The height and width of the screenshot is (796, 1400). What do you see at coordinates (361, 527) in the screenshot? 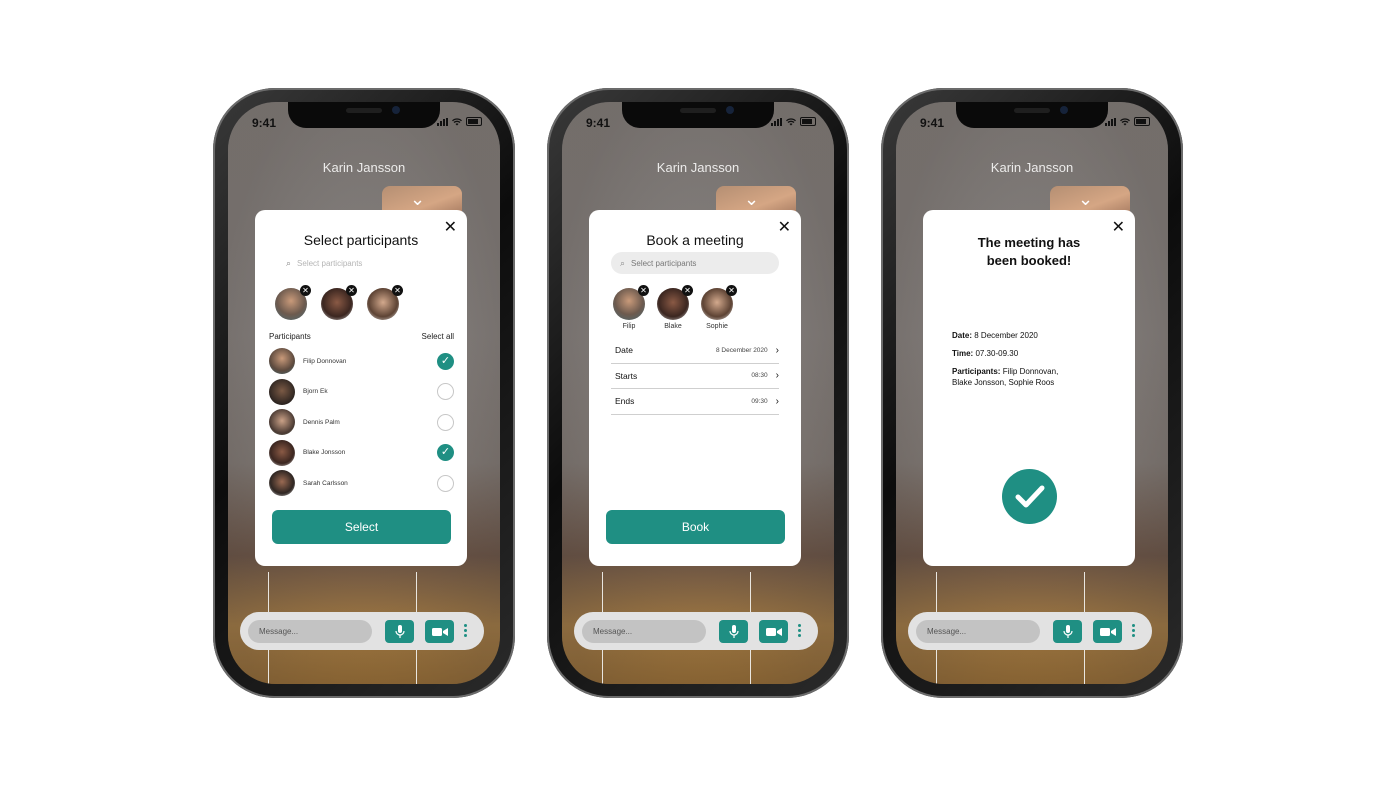
I see `select-button: Select` at bounding box center [361, 527].